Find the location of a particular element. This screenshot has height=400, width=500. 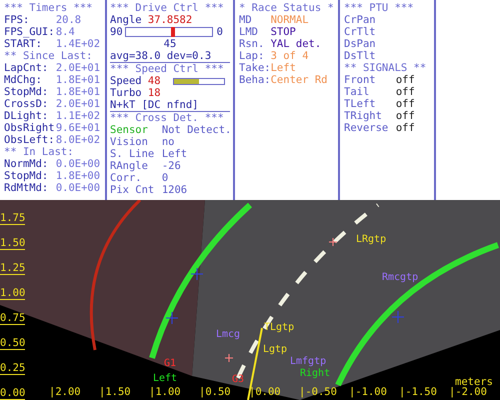

stat-label: FPS_GUI: is located at coordinates (30, 32).